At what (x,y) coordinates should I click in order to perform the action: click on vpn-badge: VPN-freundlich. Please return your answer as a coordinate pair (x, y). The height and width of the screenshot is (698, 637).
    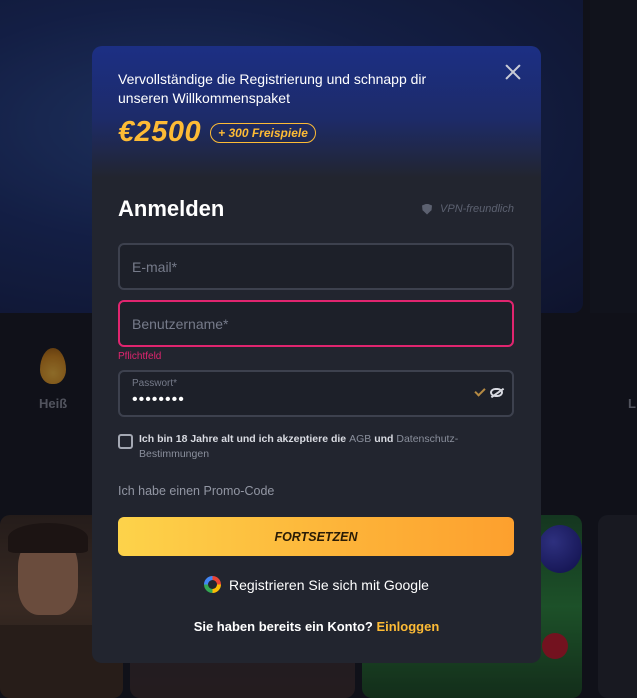
    Looking at the image, I should click on (468, 209).